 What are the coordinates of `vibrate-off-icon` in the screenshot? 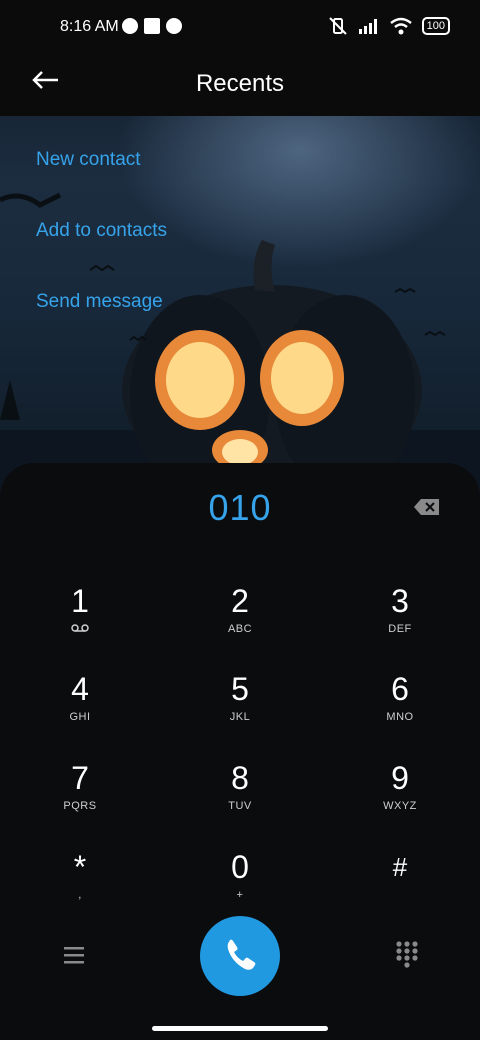 It's located at (337, 26).